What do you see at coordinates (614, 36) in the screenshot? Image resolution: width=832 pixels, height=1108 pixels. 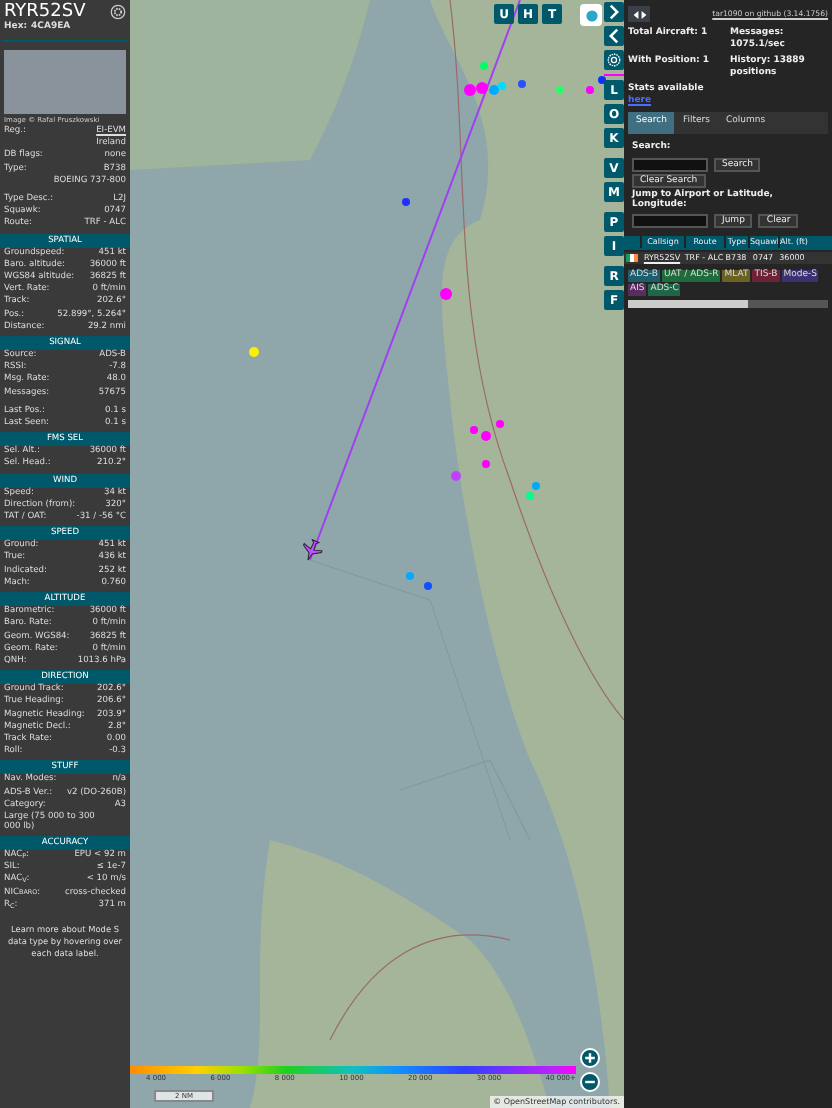 I see `collapse-icon` at bounding box center [614, 36].